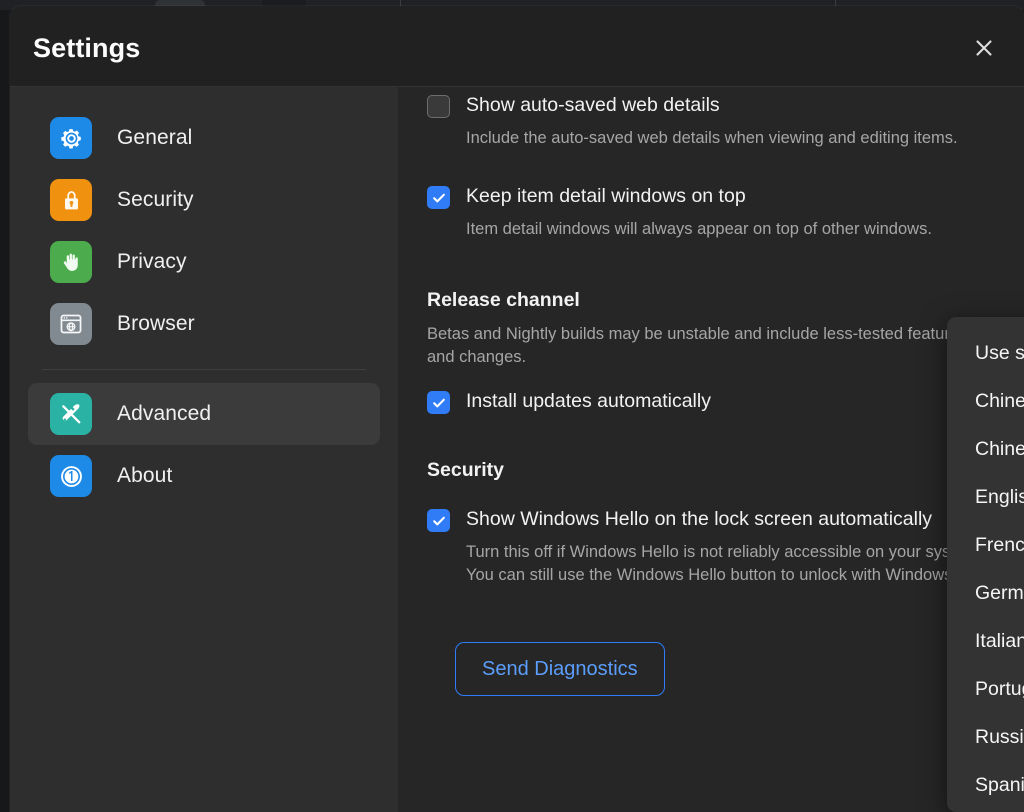  Describe the element at coordinates (155, 199) in the screenshot. I see `sidebar-item-label: Security` at that location.